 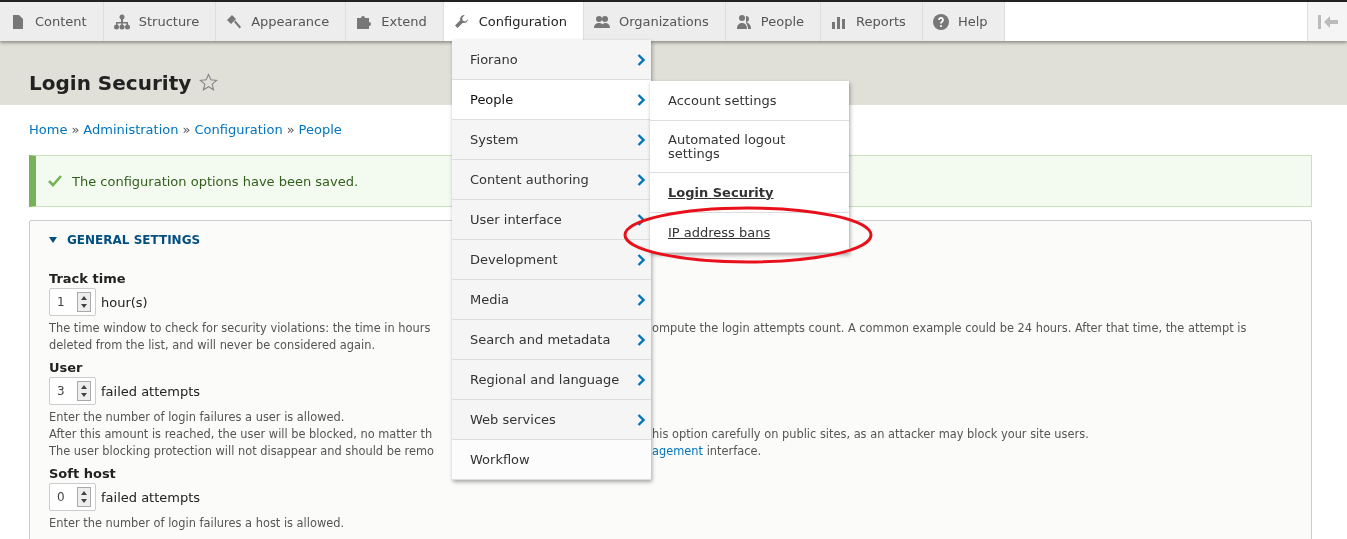 What do you see at coordinates (551, 460) in the screenshot?
I see `menu-item: Workflow` at bounding box center [551, 460].